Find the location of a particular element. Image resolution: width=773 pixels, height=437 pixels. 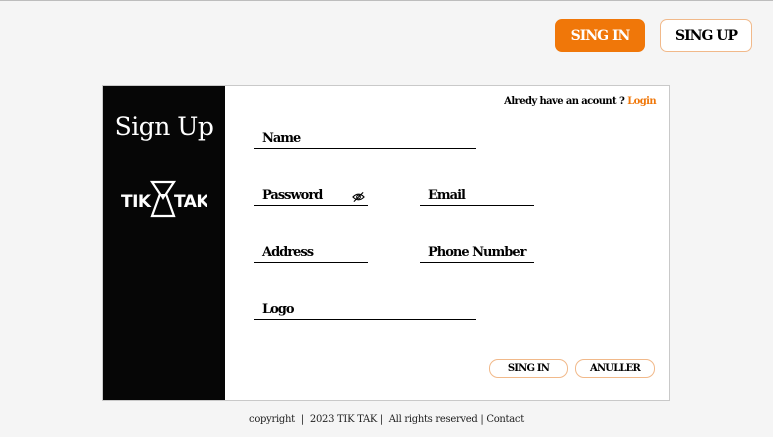

logo-text-right: TAK is located at coordinates (190, 202).